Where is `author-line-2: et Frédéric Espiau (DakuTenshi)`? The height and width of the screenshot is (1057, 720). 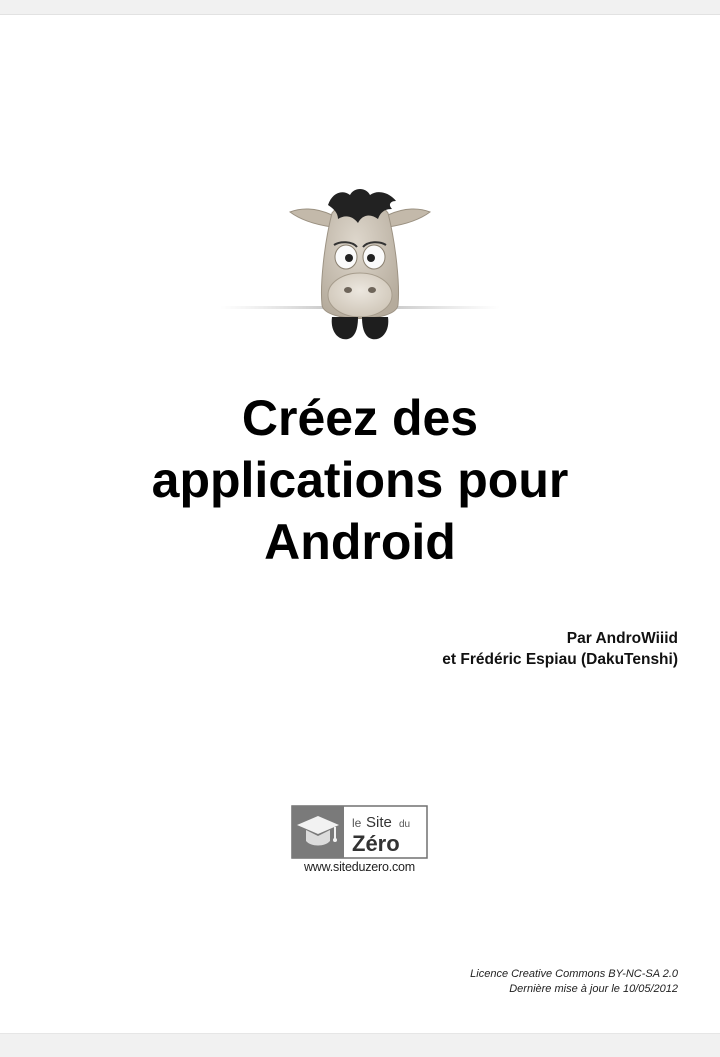
author-line-2: et Frédéric Espiau (DakuTenshi) is located at coordinates (560, 659).